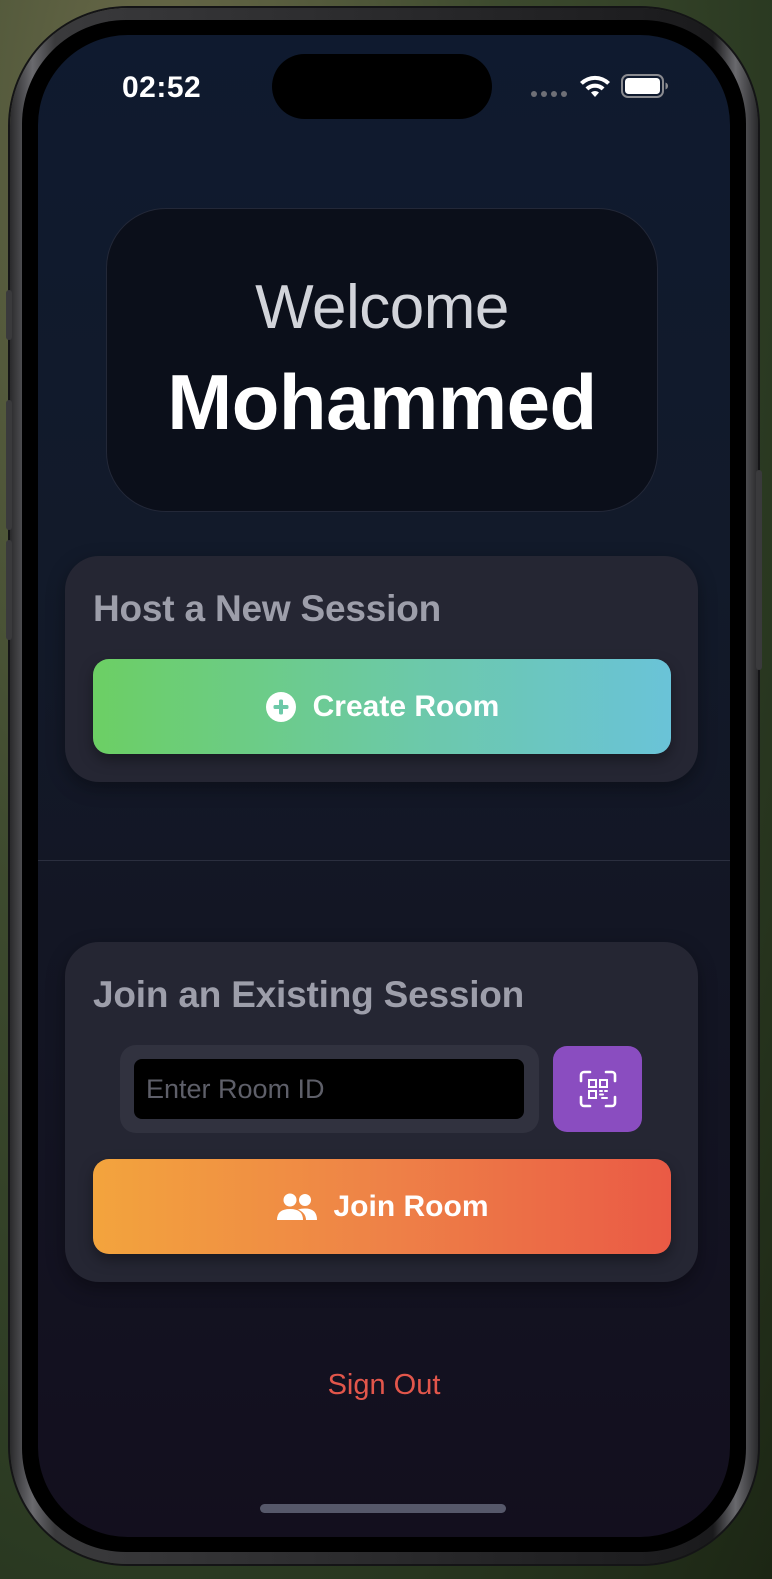  Describe the element at coordinates (549, 94) in the screenshot. I see `signal-dots-icon` at that location.